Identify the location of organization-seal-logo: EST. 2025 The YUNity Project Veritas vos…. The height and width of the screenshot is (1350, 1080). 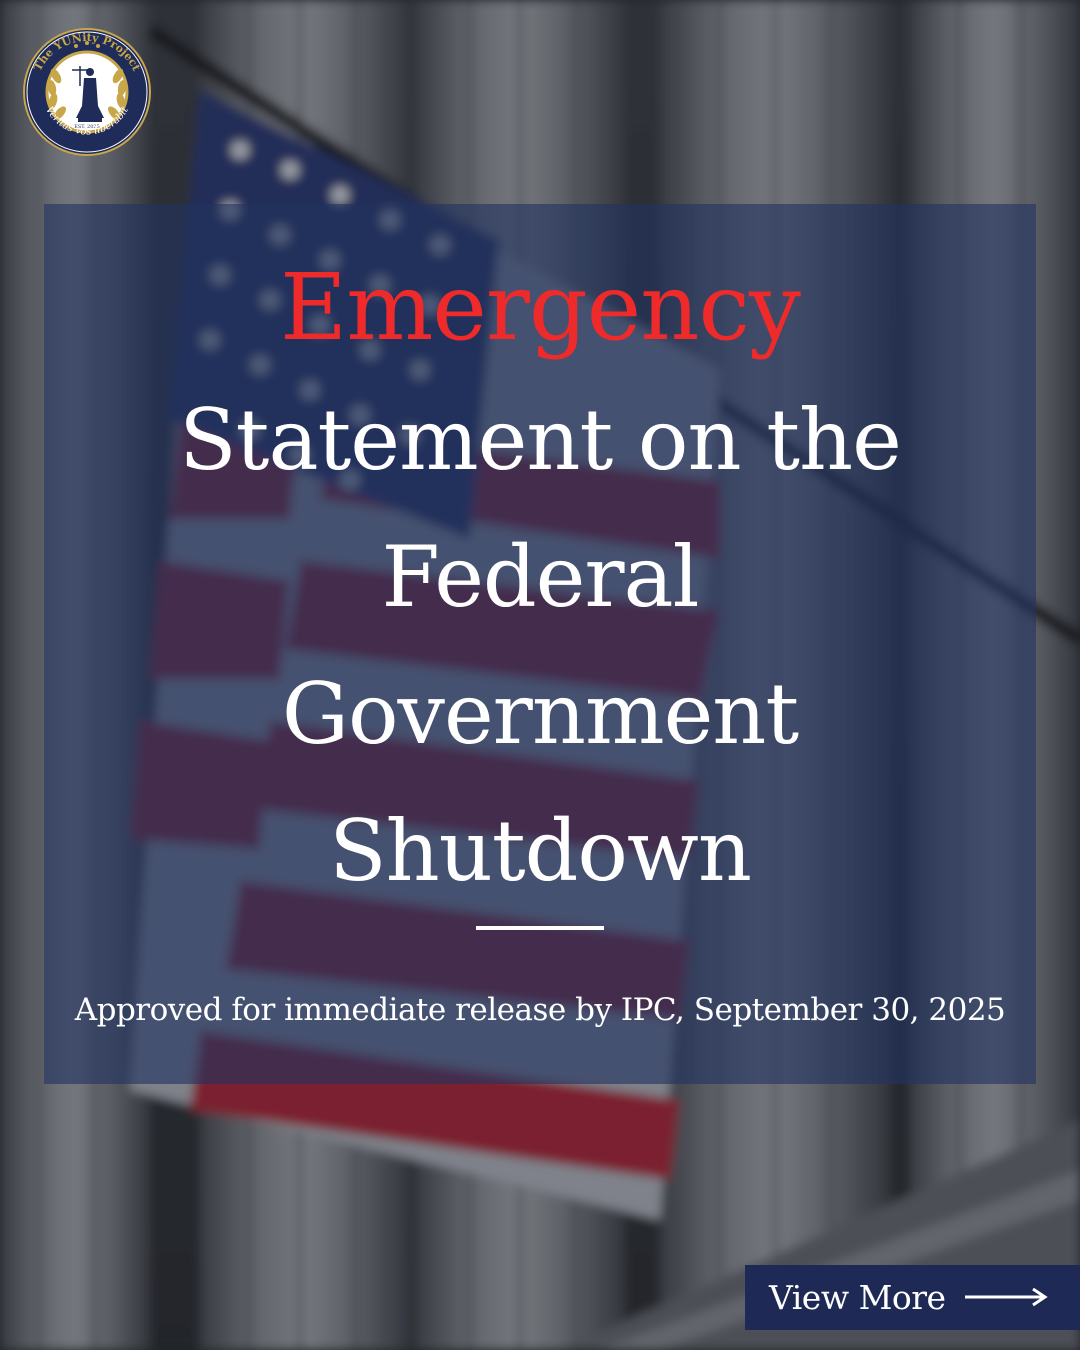
(87, 92).